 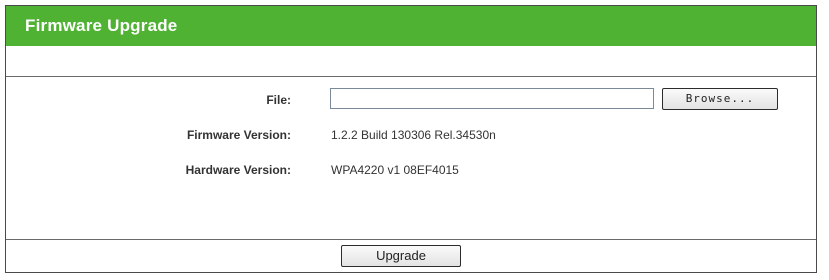 I want to click on file-label: File:, so click(x=278, y=100).